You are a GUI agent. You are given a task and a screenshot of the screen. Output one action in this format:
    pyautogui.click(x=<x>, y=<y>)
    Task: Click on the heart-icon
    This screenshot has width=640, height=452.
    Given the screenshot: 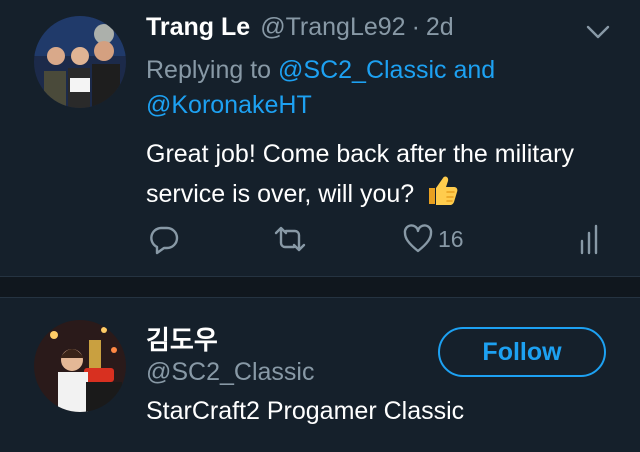 What is the action you would take?
    pyautogui.click(x=418, y=239)
    